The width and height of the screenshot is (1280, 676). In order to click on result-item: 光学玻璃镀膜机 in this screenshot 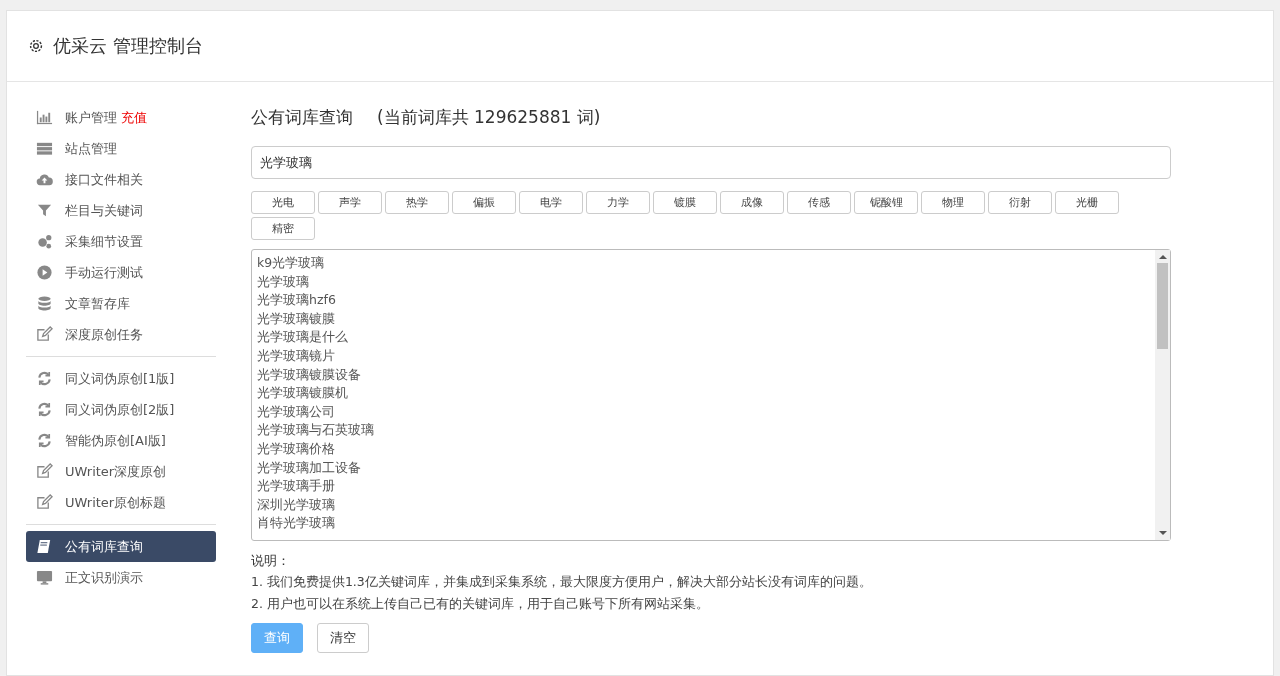, I will do `click(703, 393)`.